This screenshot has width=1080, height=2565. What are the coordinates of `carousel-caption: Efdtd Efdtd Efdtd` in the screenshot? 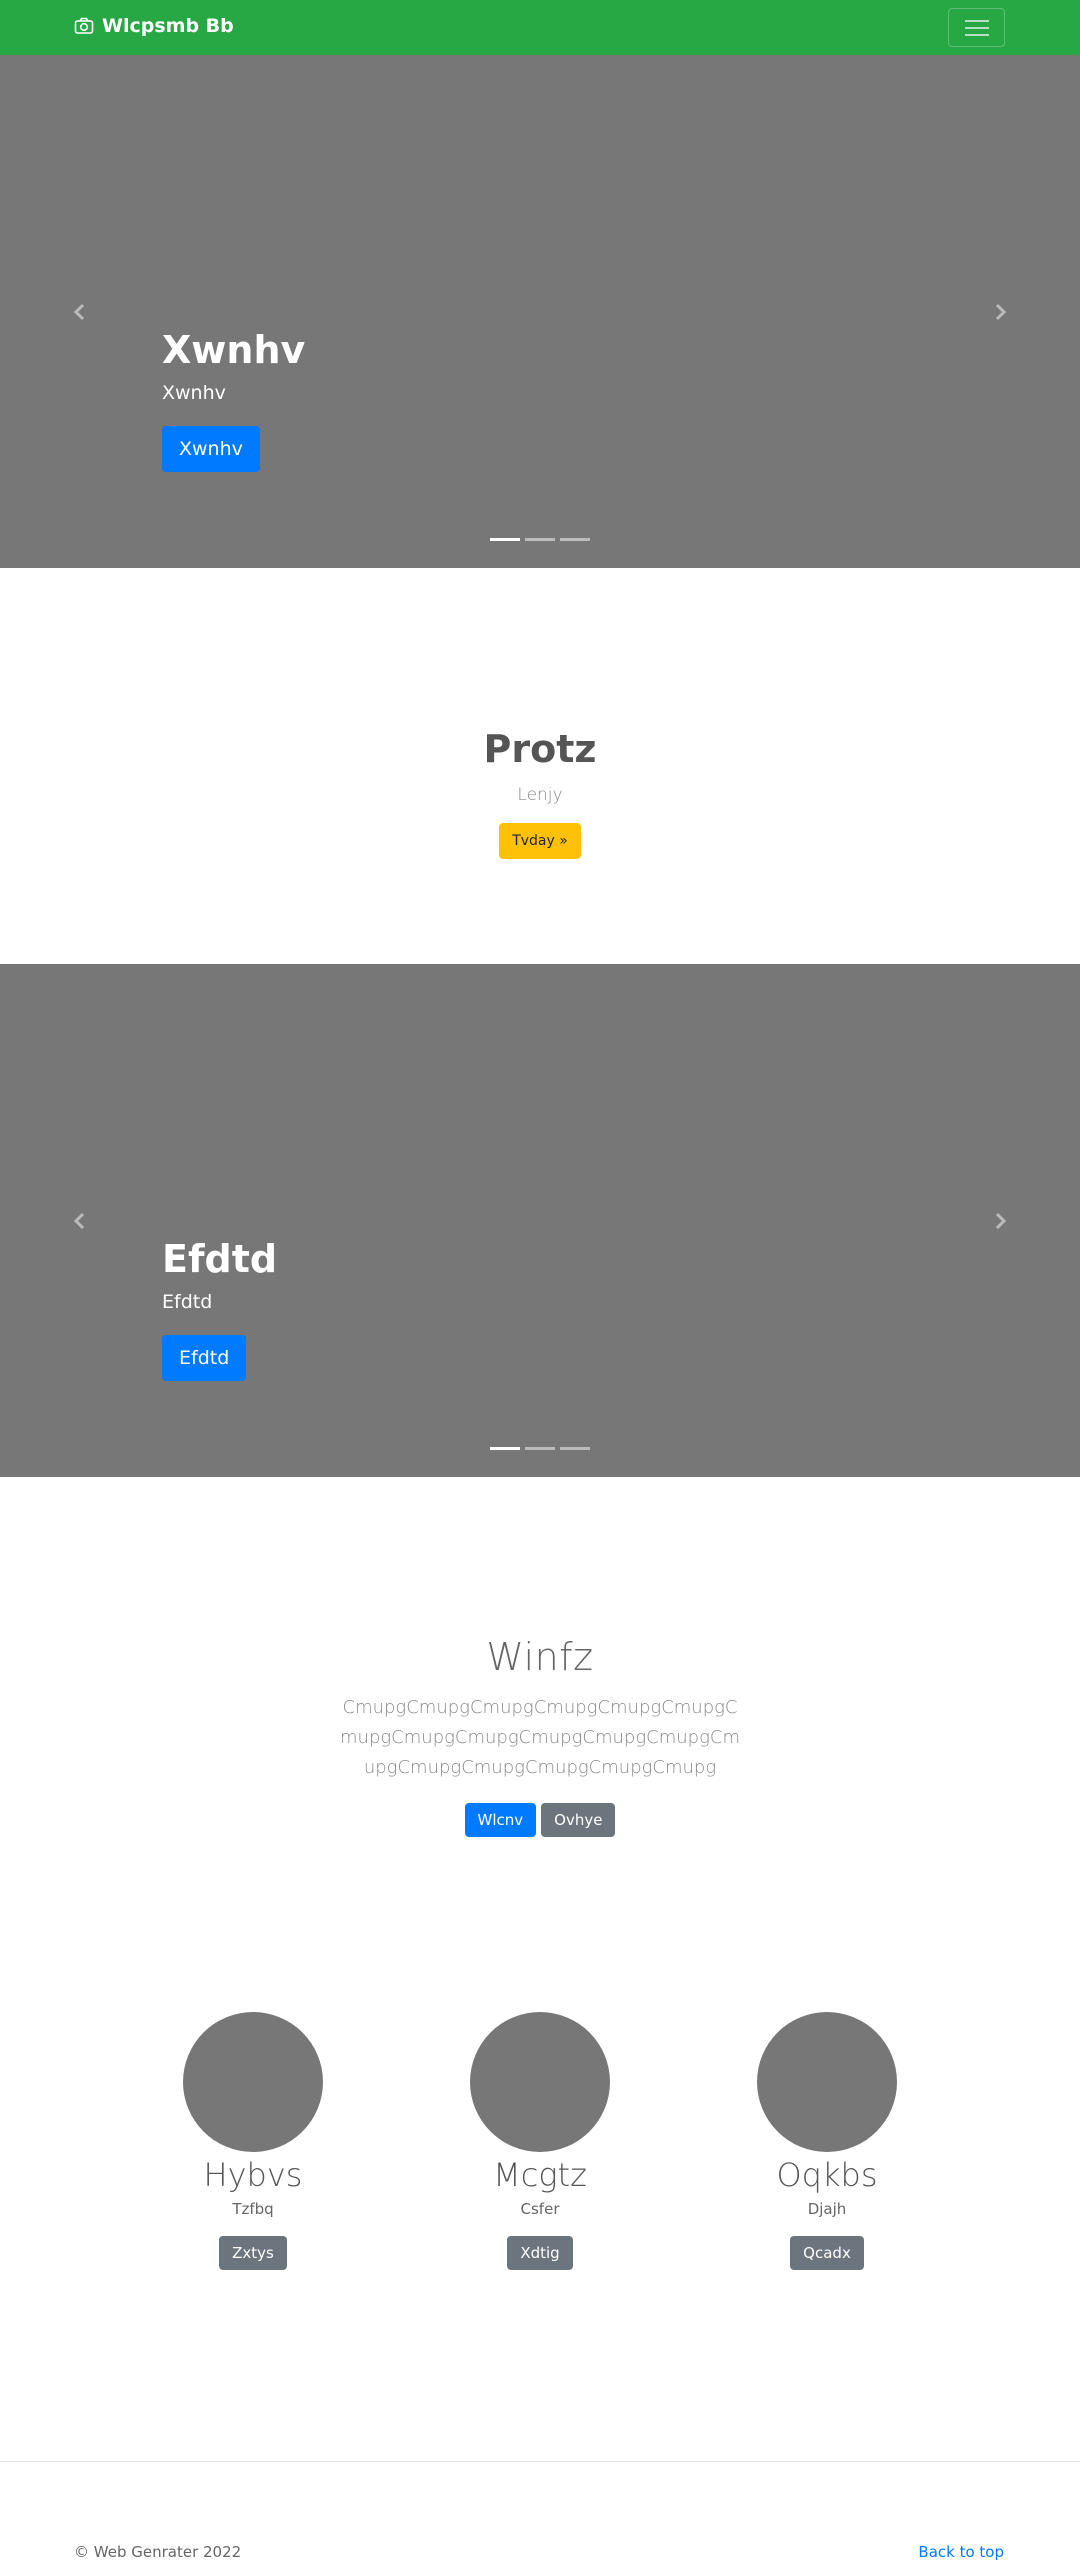 It's located at (219, 1309).